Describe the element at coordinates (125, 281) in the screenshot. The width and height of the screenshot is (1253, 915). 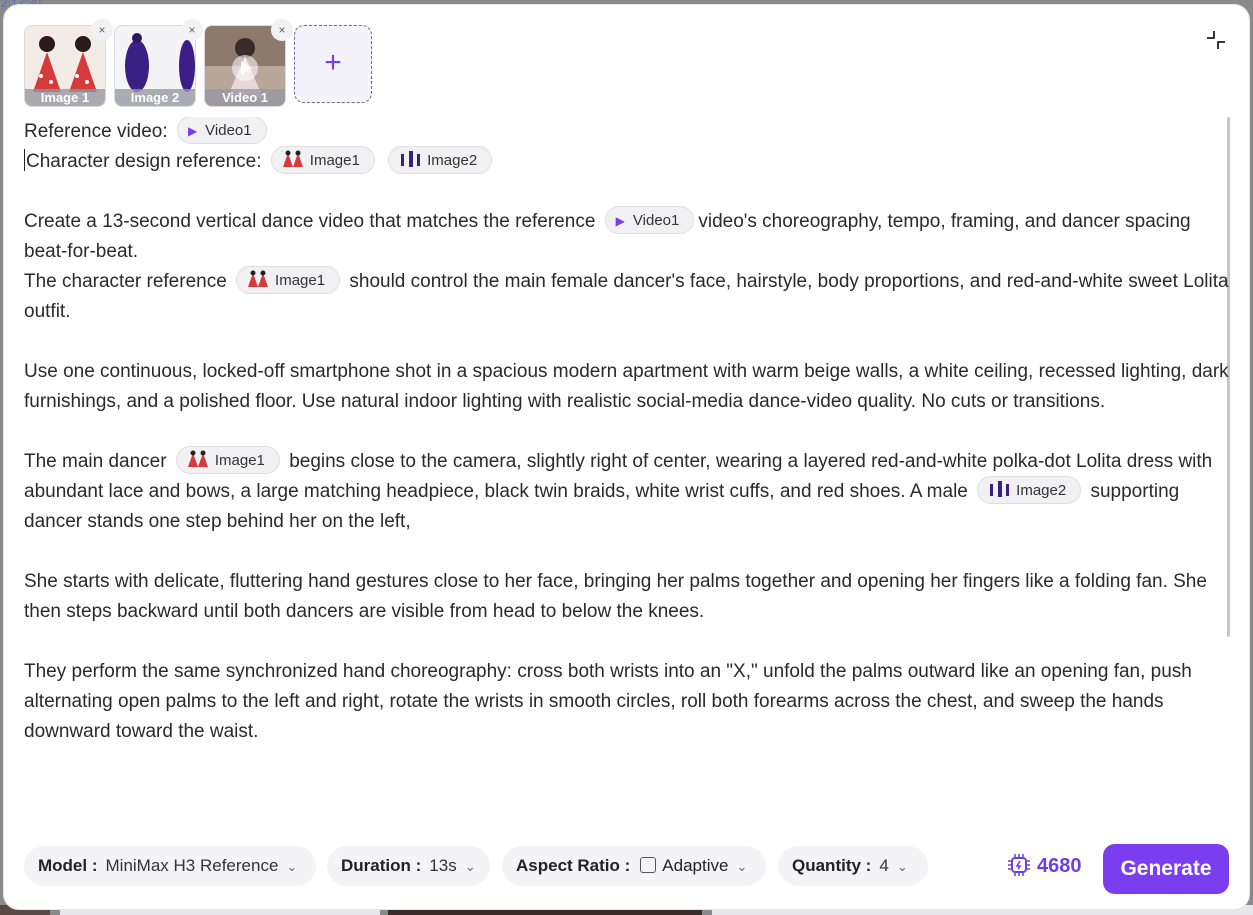
I see `prompt-text: The character reference` at that location.